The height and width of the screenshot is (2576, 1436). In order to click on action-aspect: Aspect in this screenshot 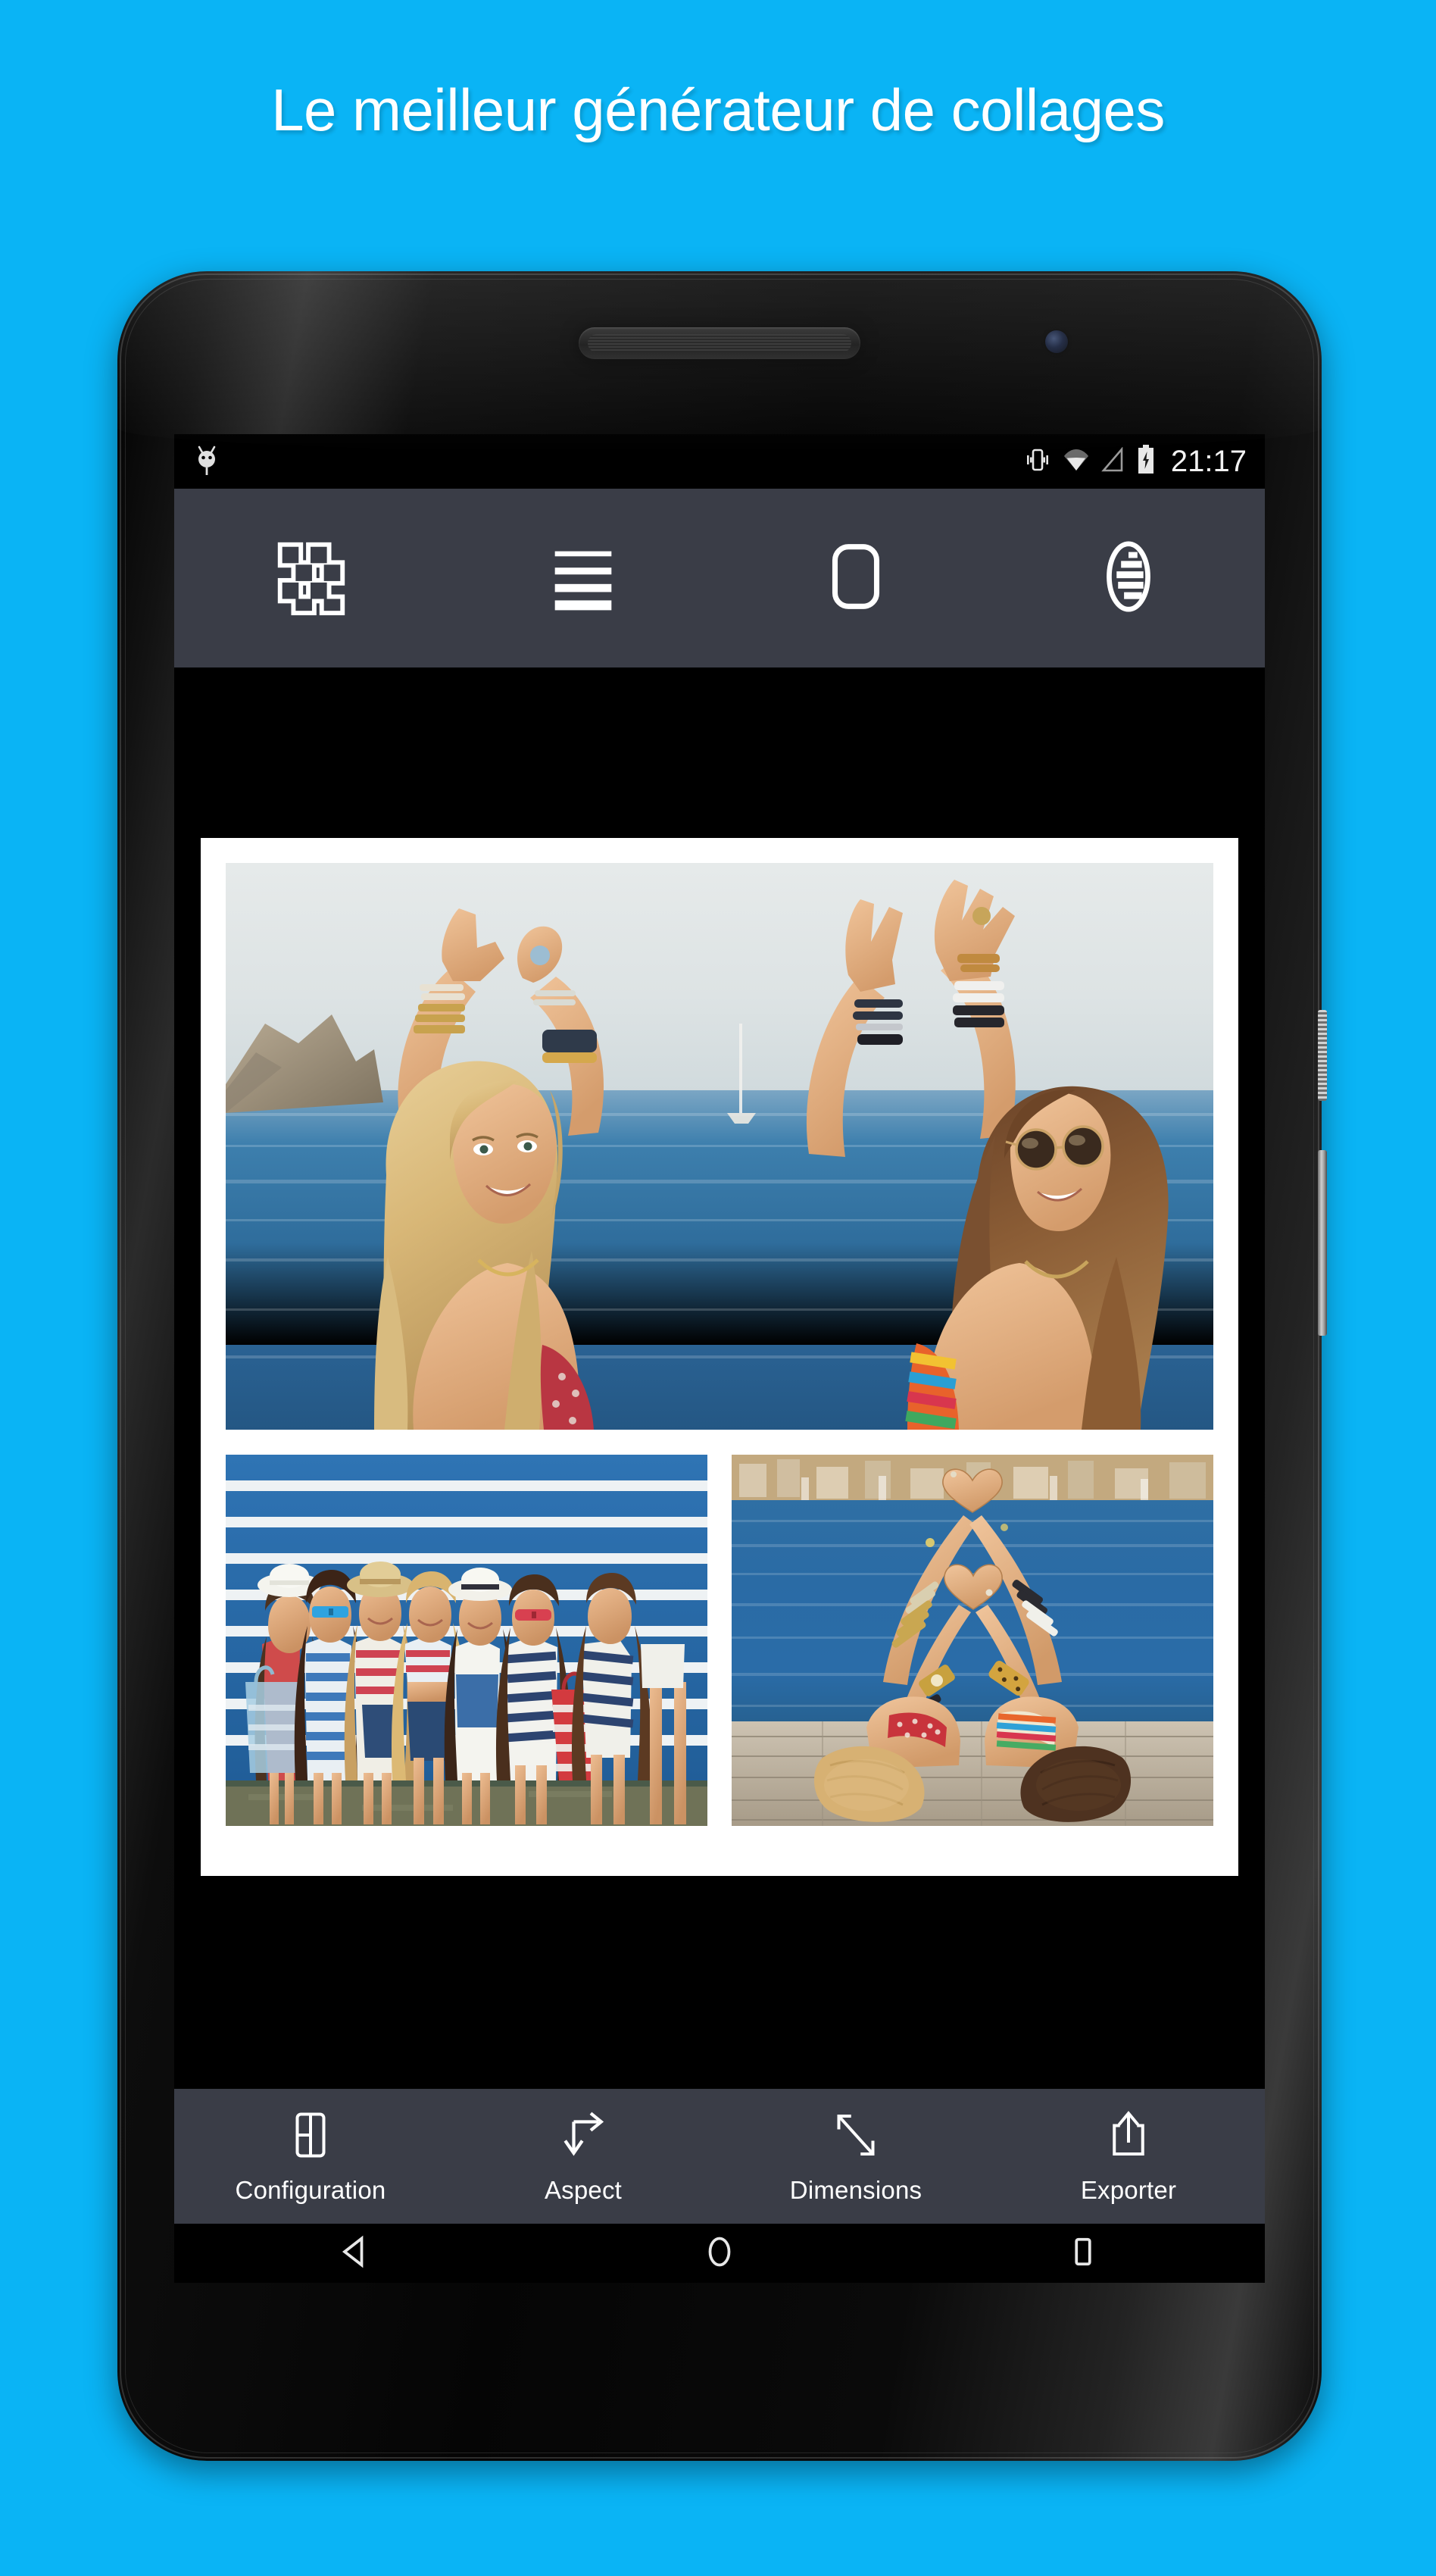, I will do `click(583, 2156)`.